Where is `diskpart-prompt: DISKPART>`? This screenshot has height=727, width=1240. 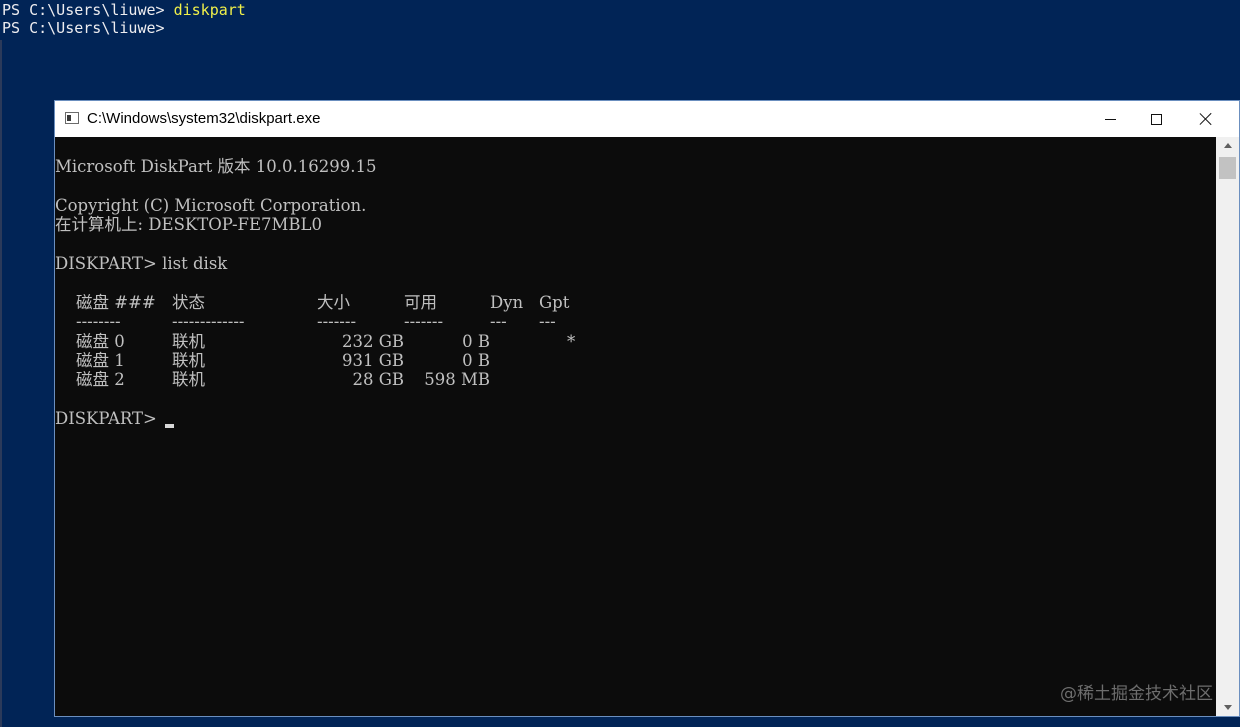 diskpart-prompt: DISKPART> is located at coordinates (106, 419).